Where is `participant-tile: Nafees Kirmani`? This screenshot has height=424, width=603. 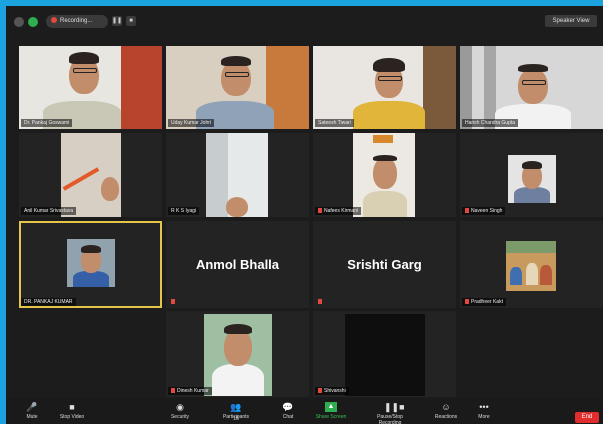
participant-tile: Nafees Kirmani is located at coordinates (384, 175).